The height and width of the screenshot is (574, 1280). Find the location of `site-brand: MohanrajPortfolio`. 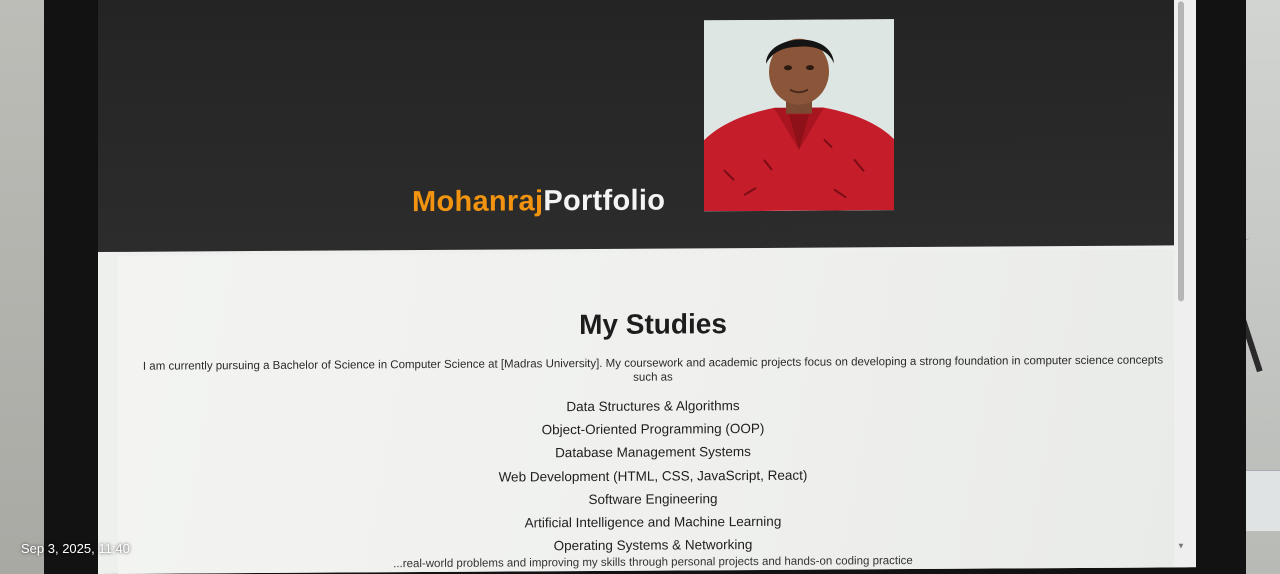

site-brand: MohanrajPortfolio is located at coordinates (538, 202).